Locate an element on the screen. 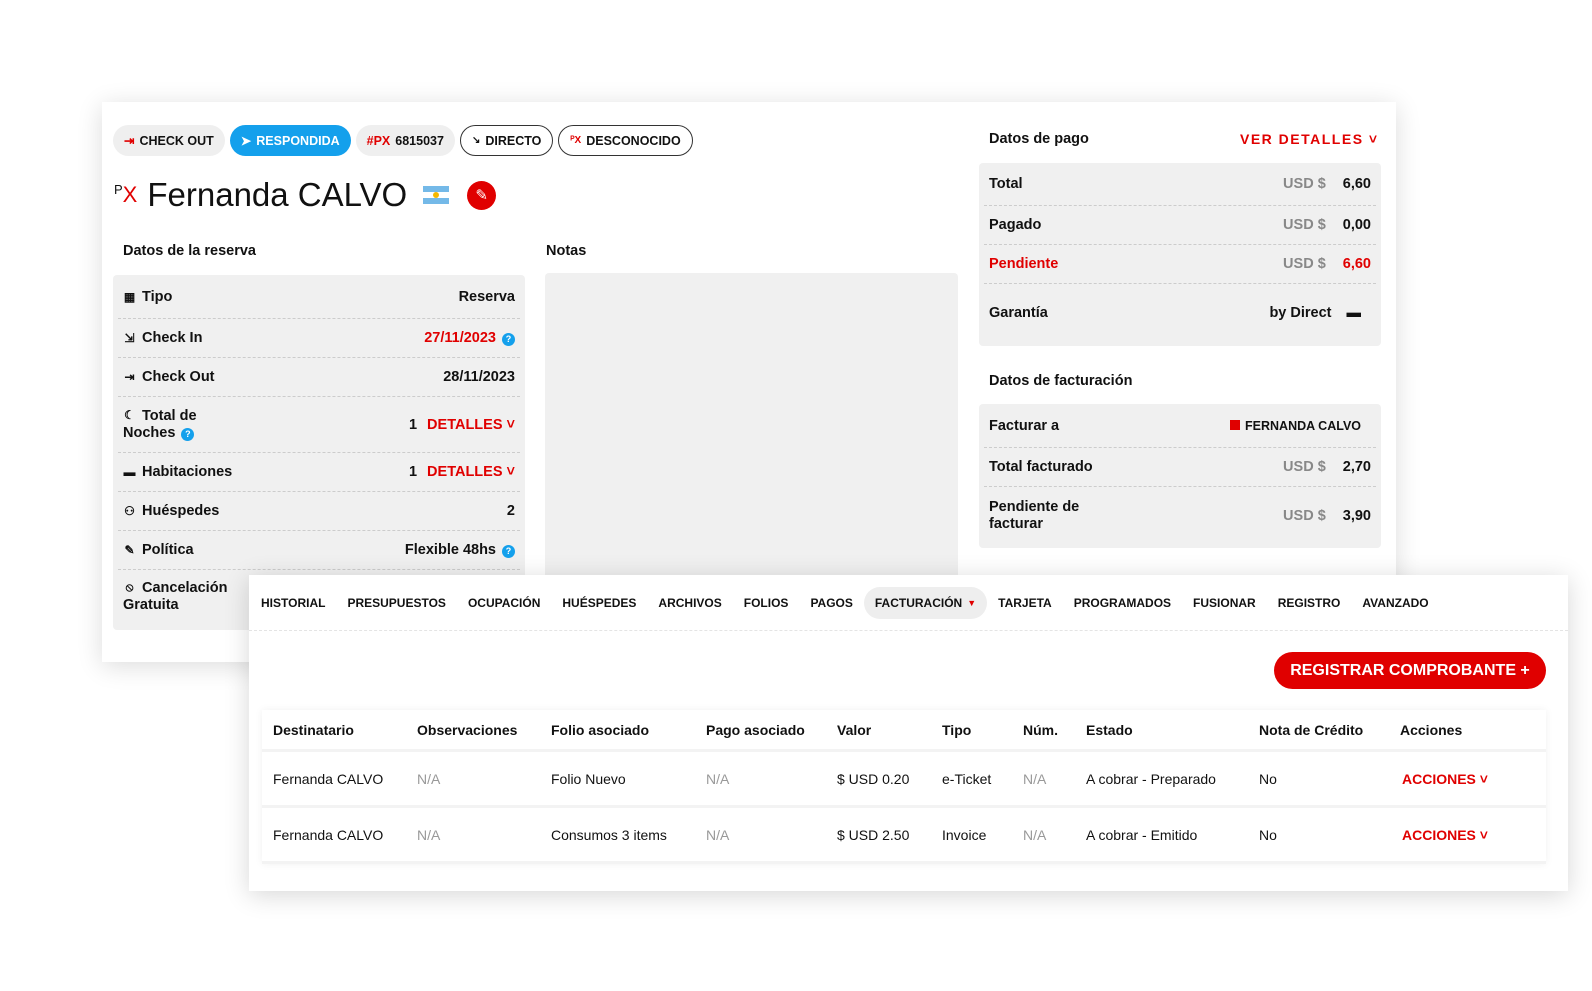 Image resolution: width=1592 pixels, height=991 pixels. edit-button: ✎ is located at coordinates (482, 195).